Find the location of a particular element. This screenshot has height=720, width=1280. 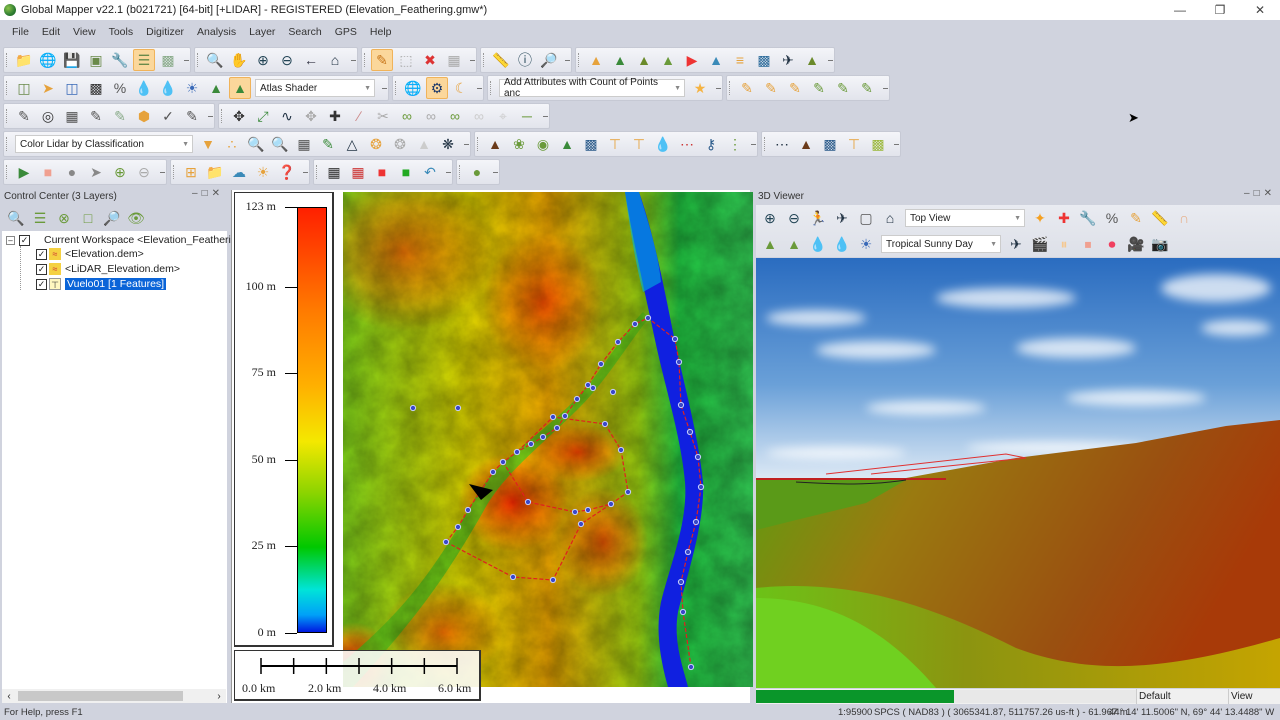

high-vegetation-icon: ▲ is located at coordinates (567, 144).